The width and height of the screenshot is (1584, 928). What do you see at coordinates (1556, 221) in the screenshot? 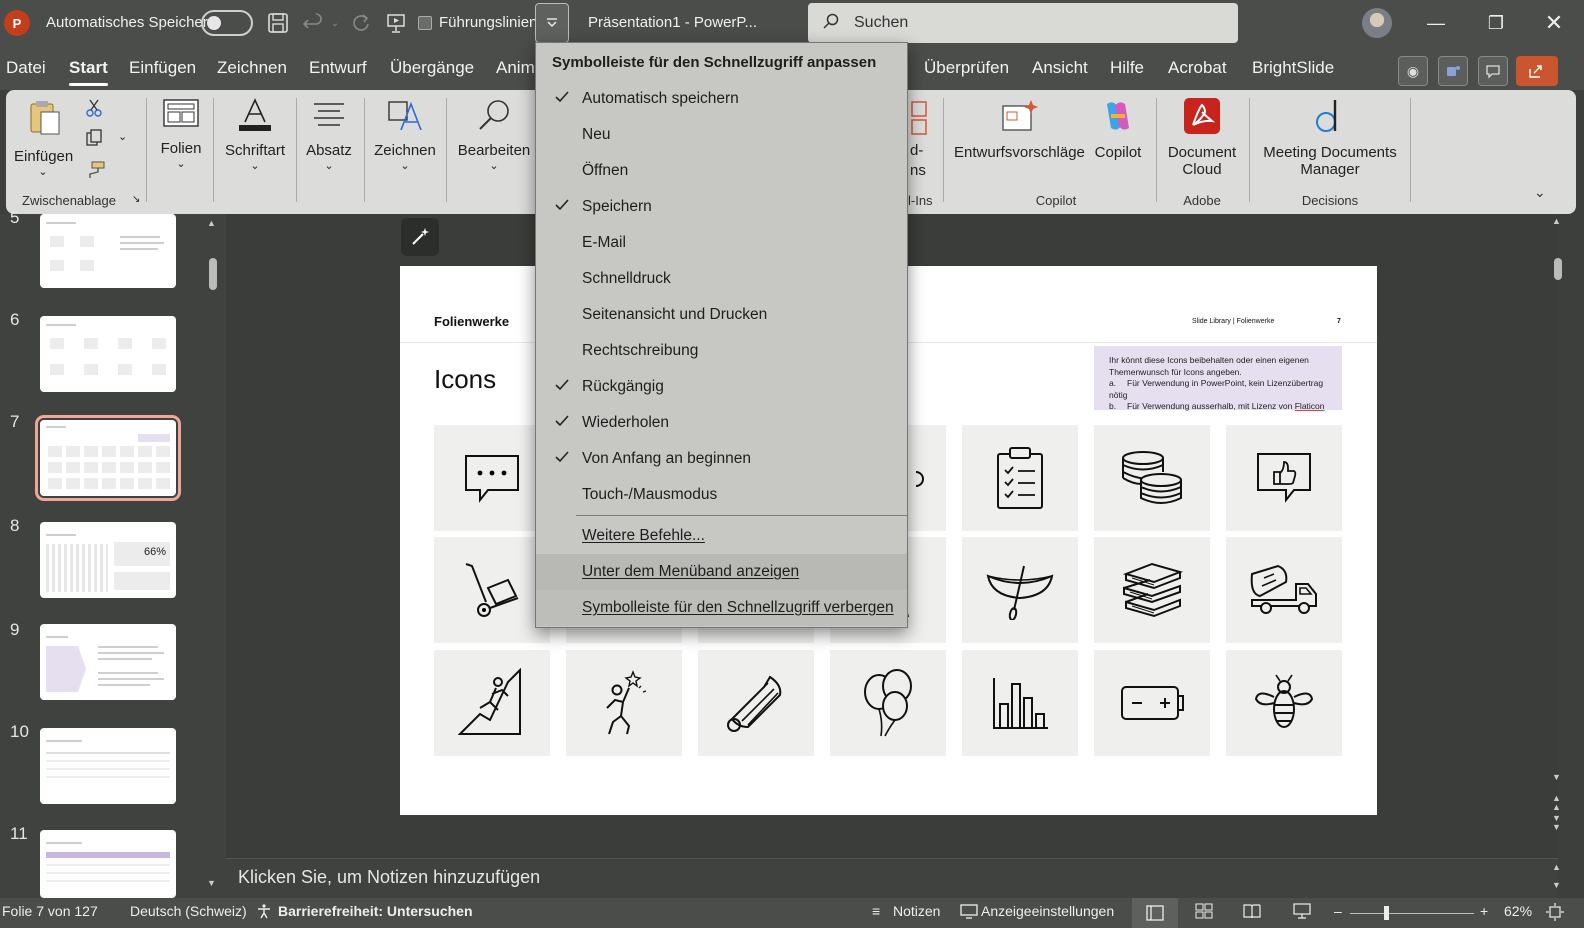
I see `editor-scroll-up-icon: ▲` at bounding box center [1556, 221].